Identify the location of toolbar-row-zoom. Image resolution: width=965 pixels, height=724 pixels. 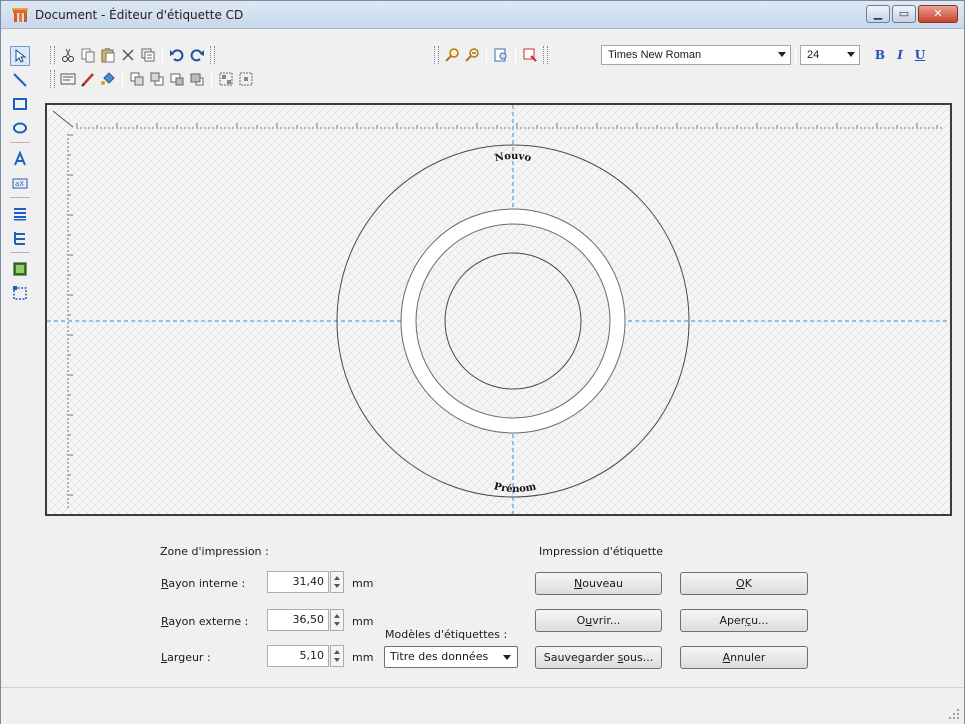
(491, 55).